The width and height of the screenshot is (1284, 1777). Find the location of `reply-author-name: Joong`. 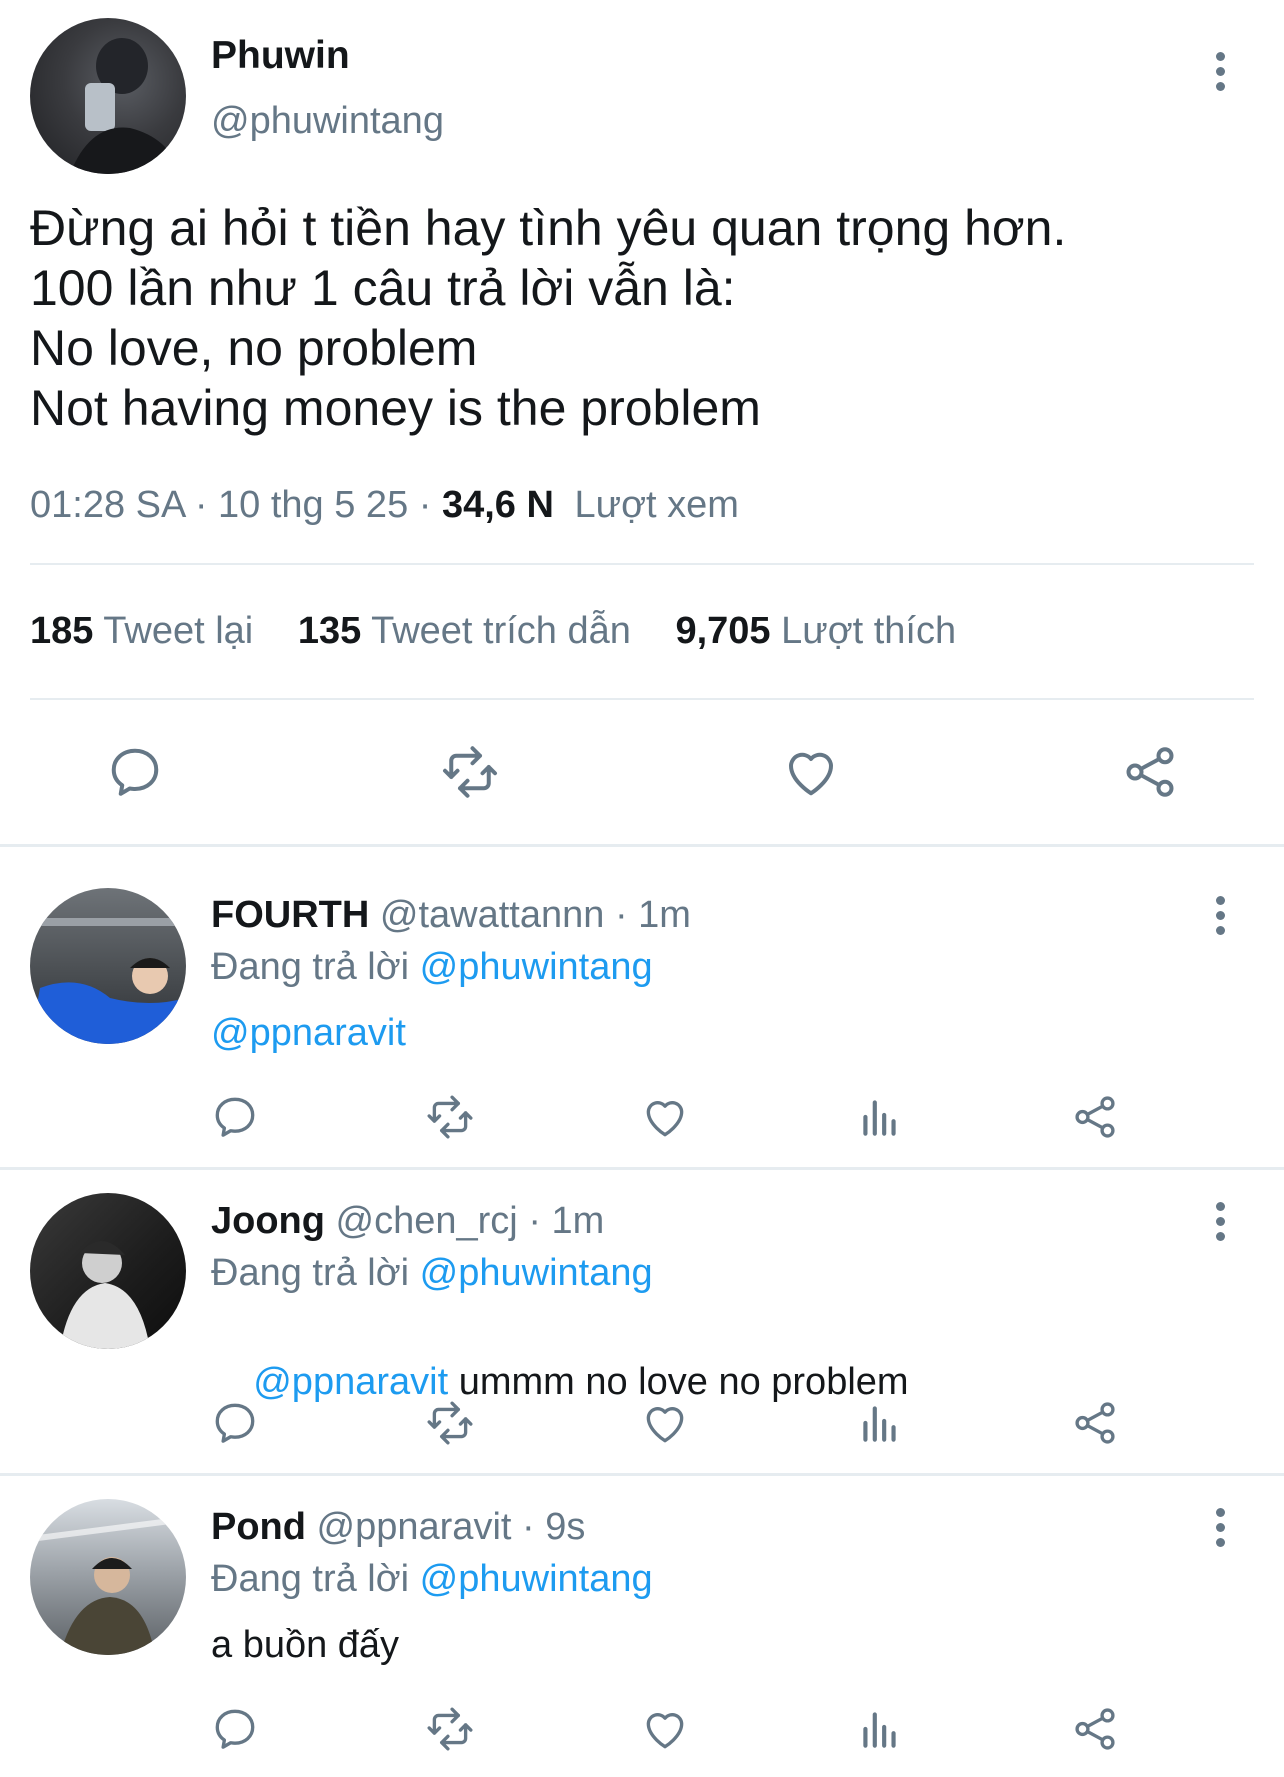

reply-author-name: Joong is located at coordinates (268, 1221).